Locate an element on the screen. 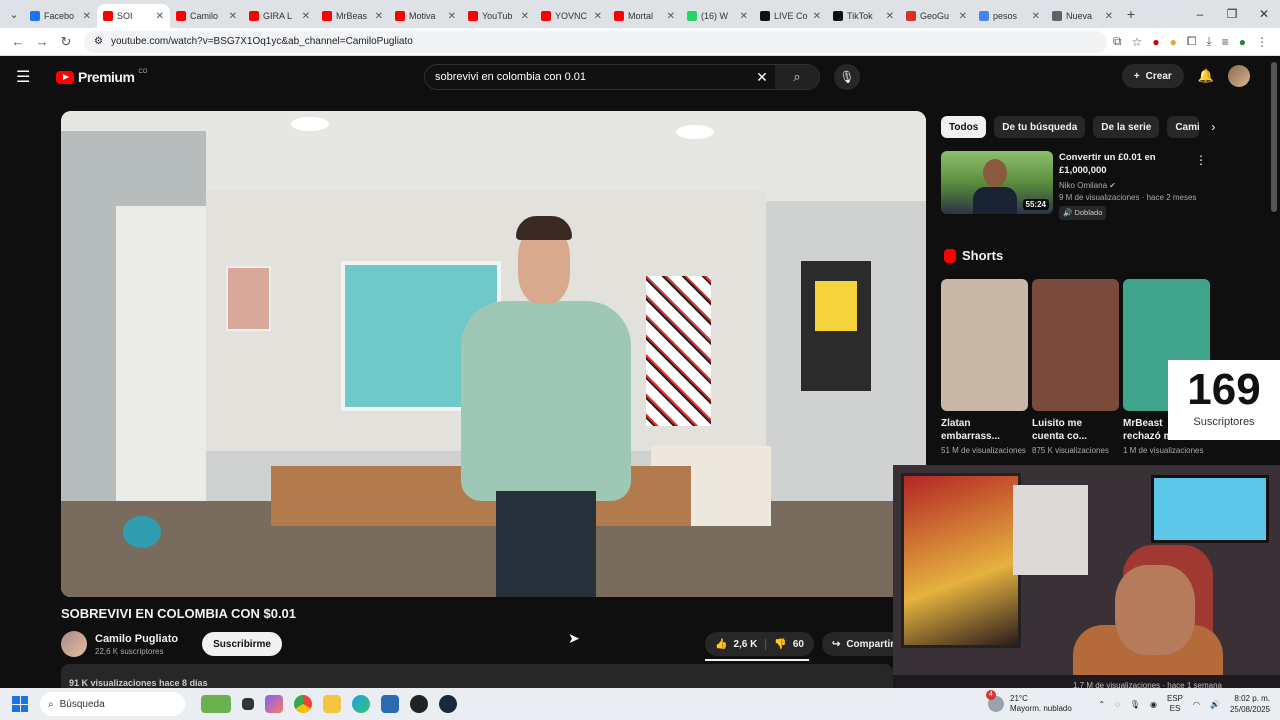 The height and width of the screenshot is (720, 1280). browser-tab: Facebo ✕ is located at coordinates (60, 16).